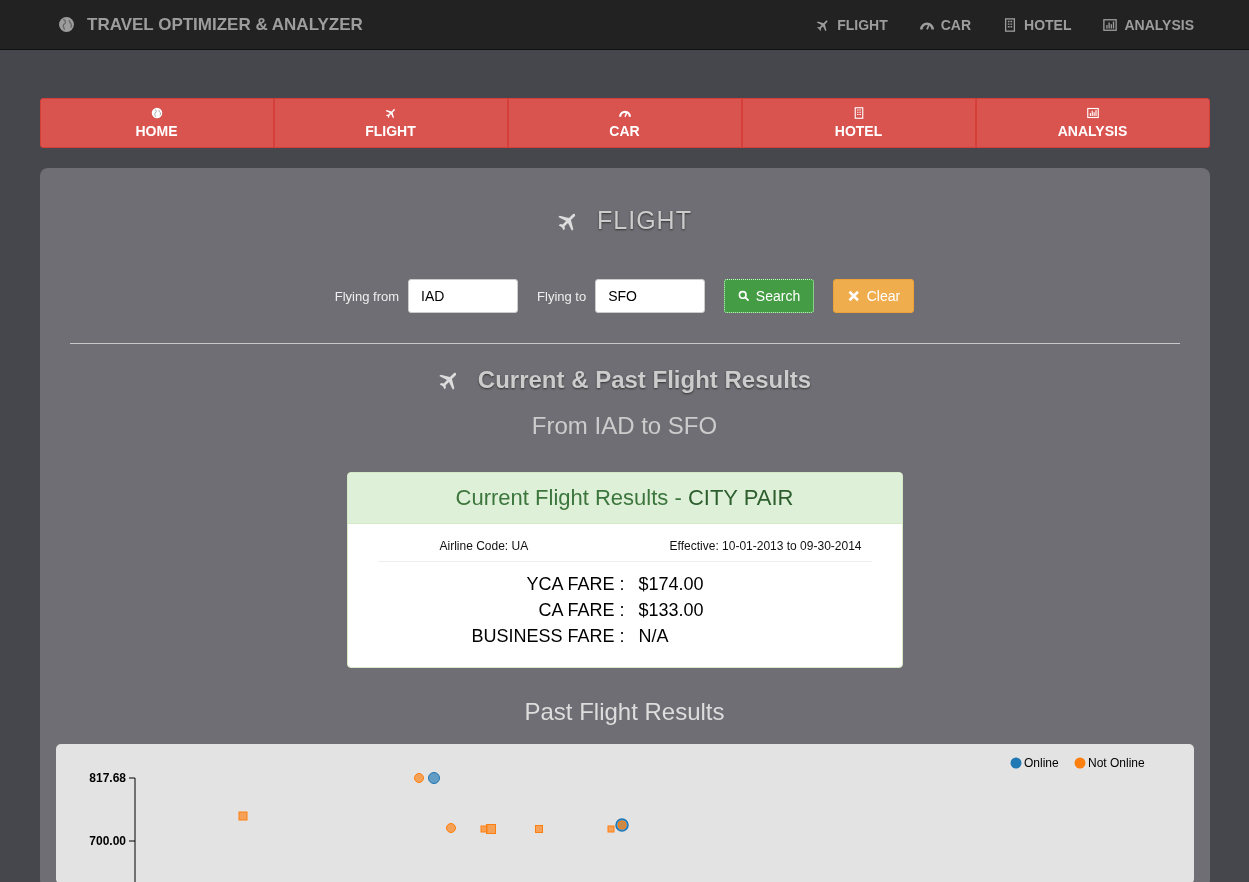 The image size is (1249, 882). What do you see at coordinates (769, 296) in the screenshot?
I see `search-button: Search` at bounding box center [769, 296].